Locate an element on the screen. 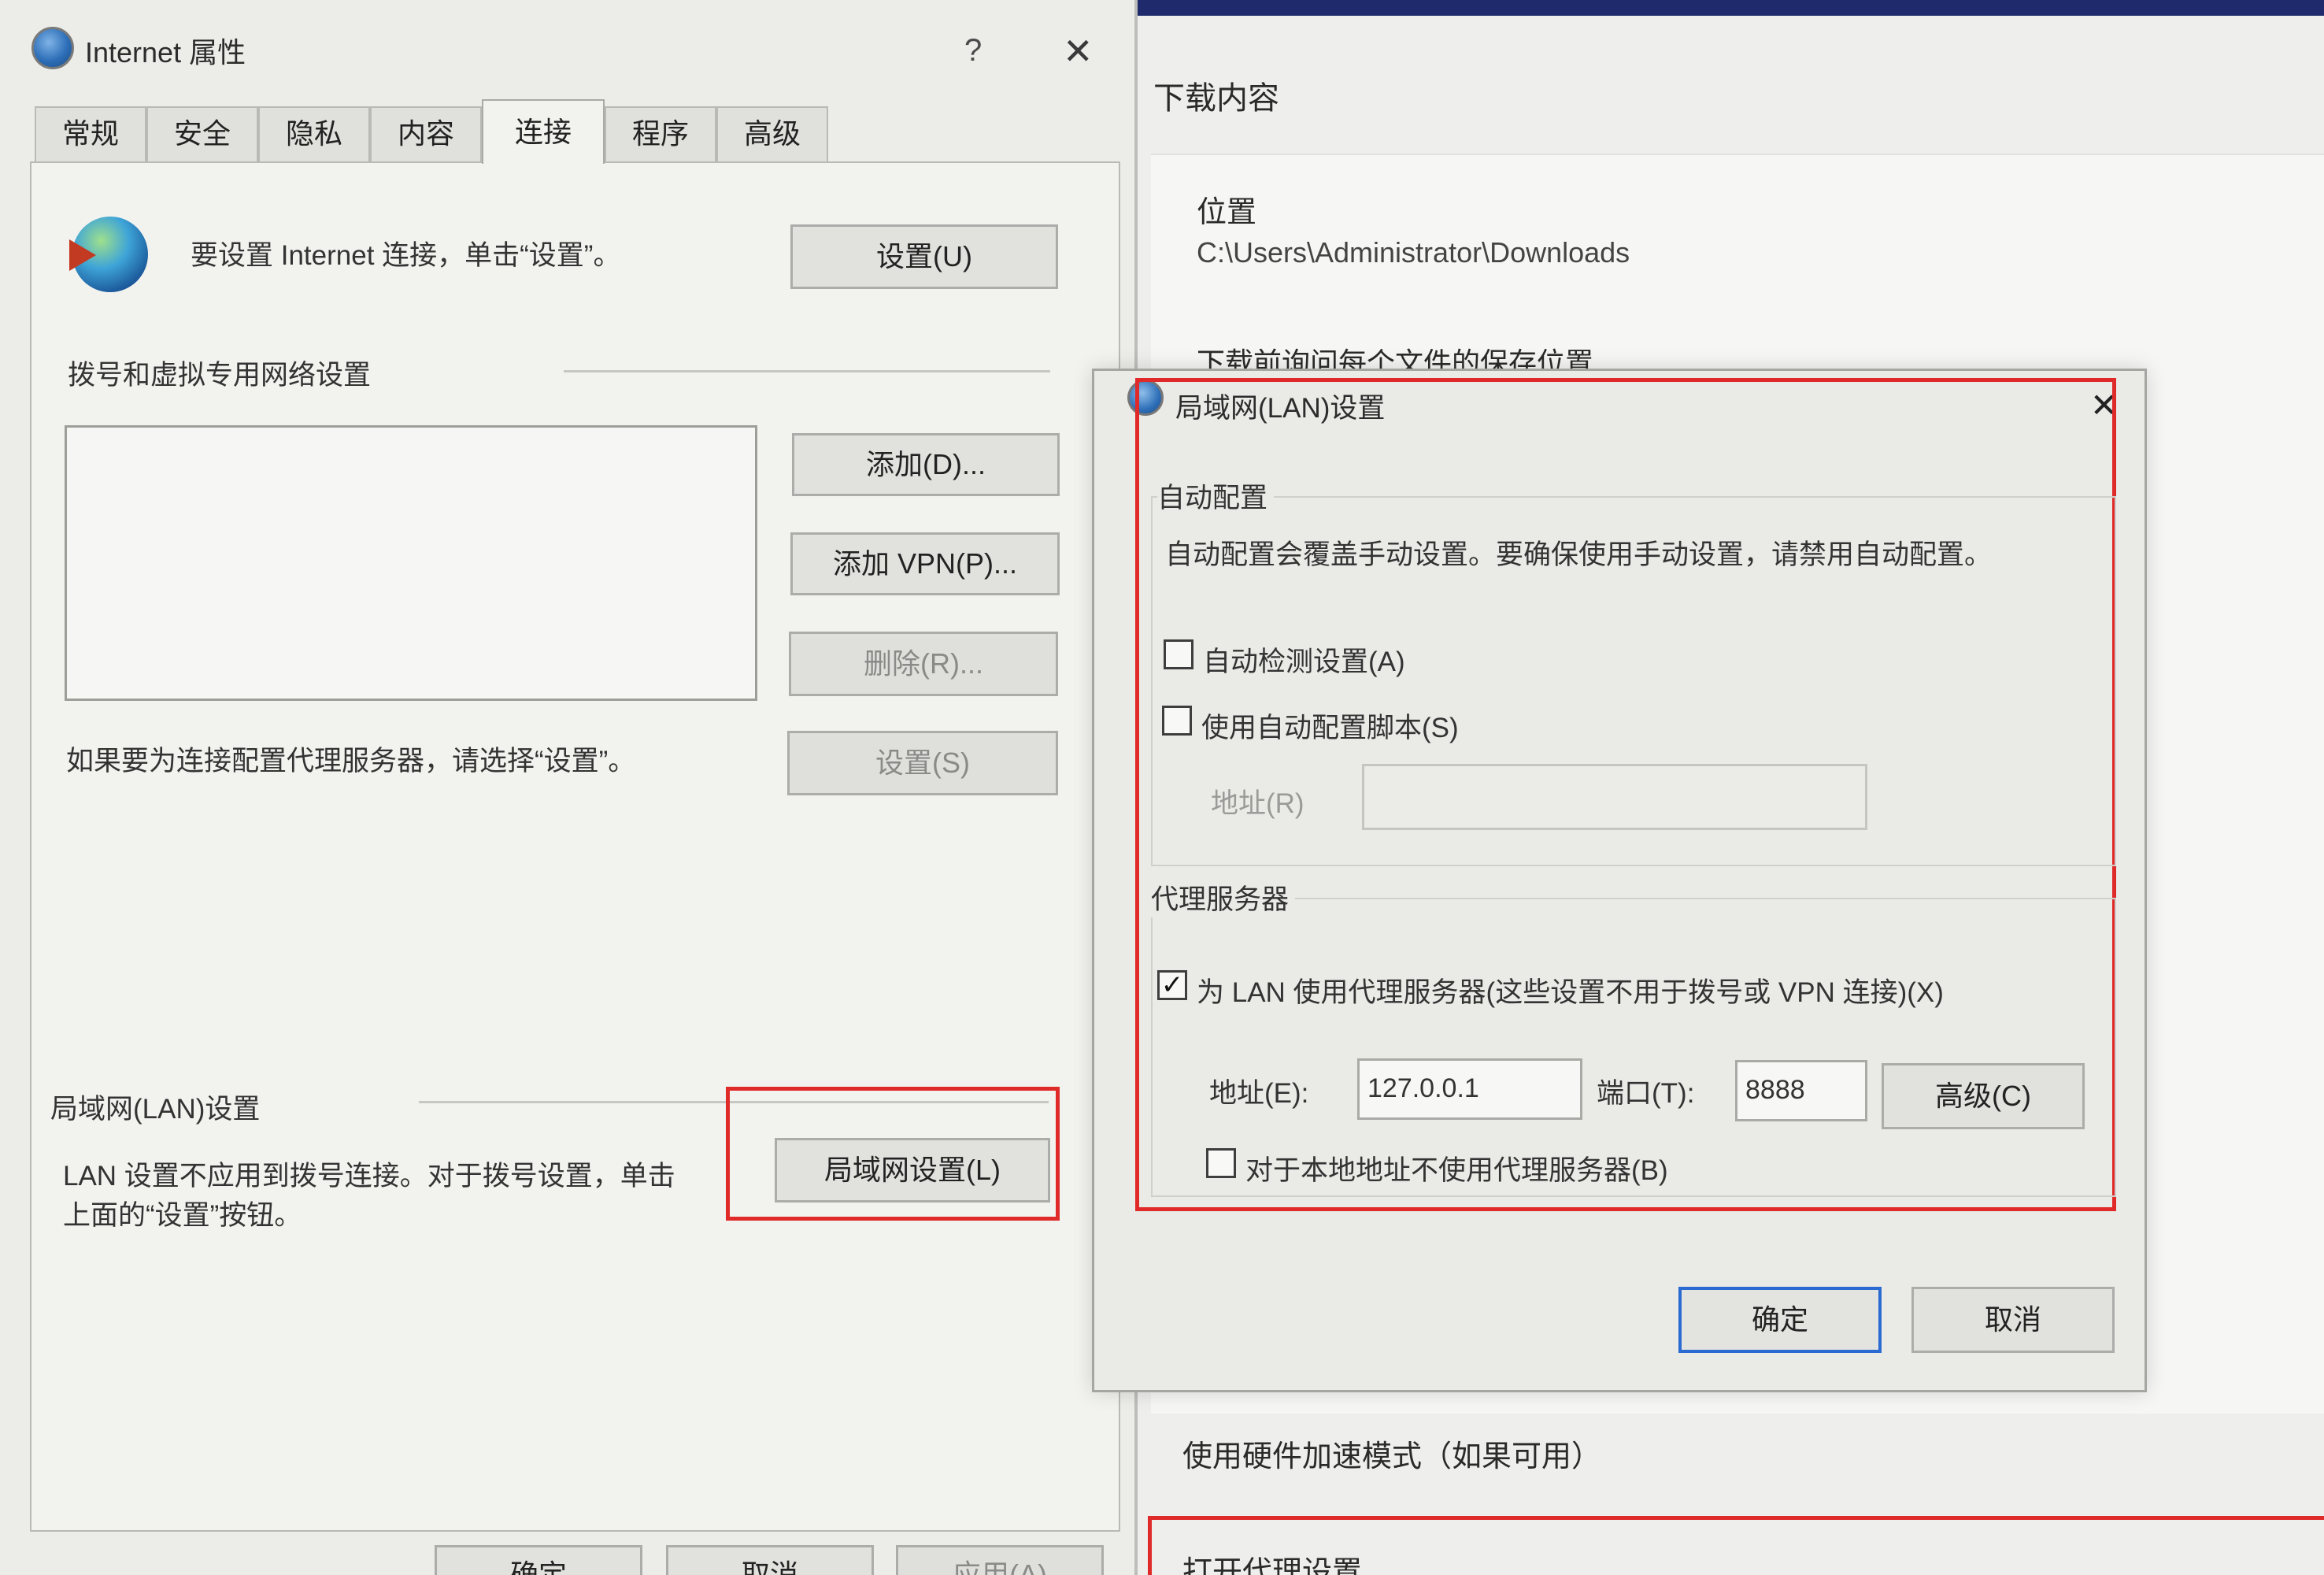 This screenshot has height=1575, width=2324. port-input: 8888 is located at coordinates (1801, 1090).